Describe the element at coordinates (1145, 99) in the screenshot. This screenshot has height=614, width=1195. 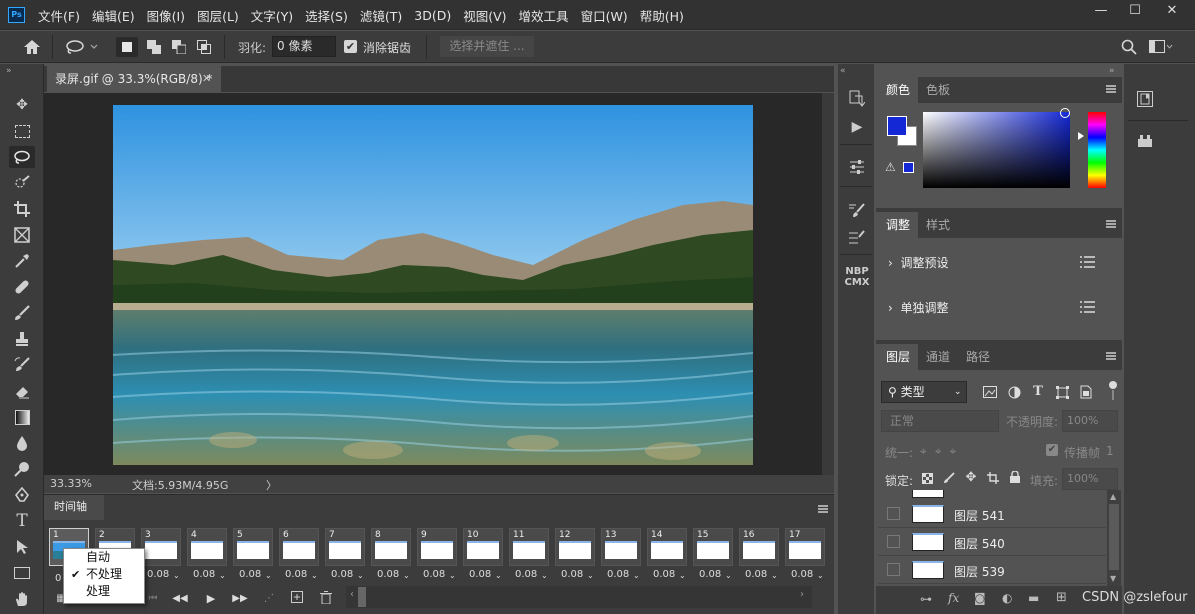
I see `libraries-panel-icon` at that location.